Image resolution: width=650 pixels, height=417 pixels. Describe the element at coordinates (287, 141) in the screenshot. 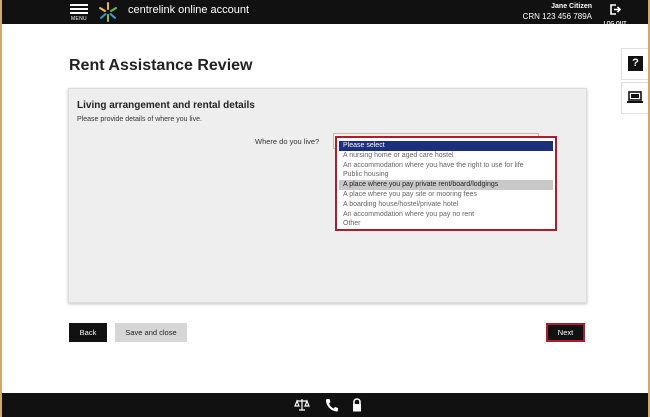

I see `where-do-you-live-label: Where do you live?` at that location.